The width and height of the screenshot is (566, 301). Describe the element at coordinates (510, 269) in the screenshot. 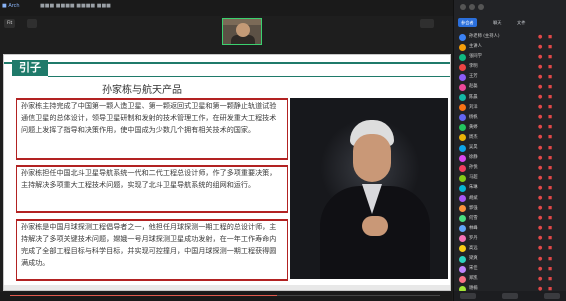

I see `participant-row: 宋佳 ● ◼` at that location.